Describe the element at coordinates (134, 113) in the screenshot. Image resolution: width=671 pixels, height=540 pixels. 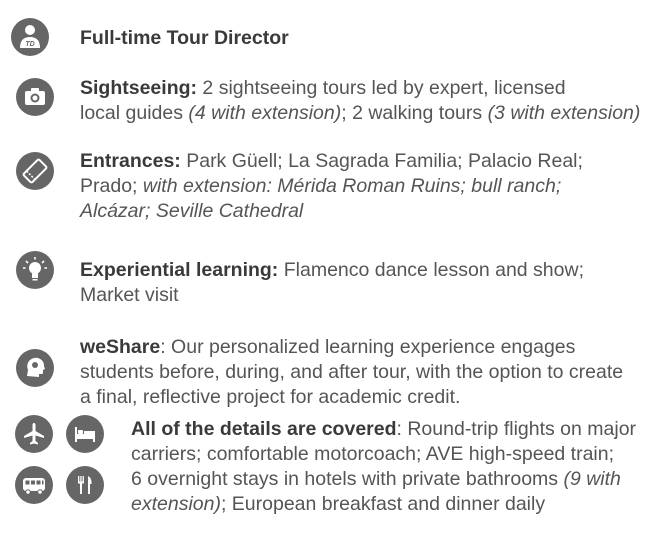
I see `sightseeing-line2a: local guides` at that location.